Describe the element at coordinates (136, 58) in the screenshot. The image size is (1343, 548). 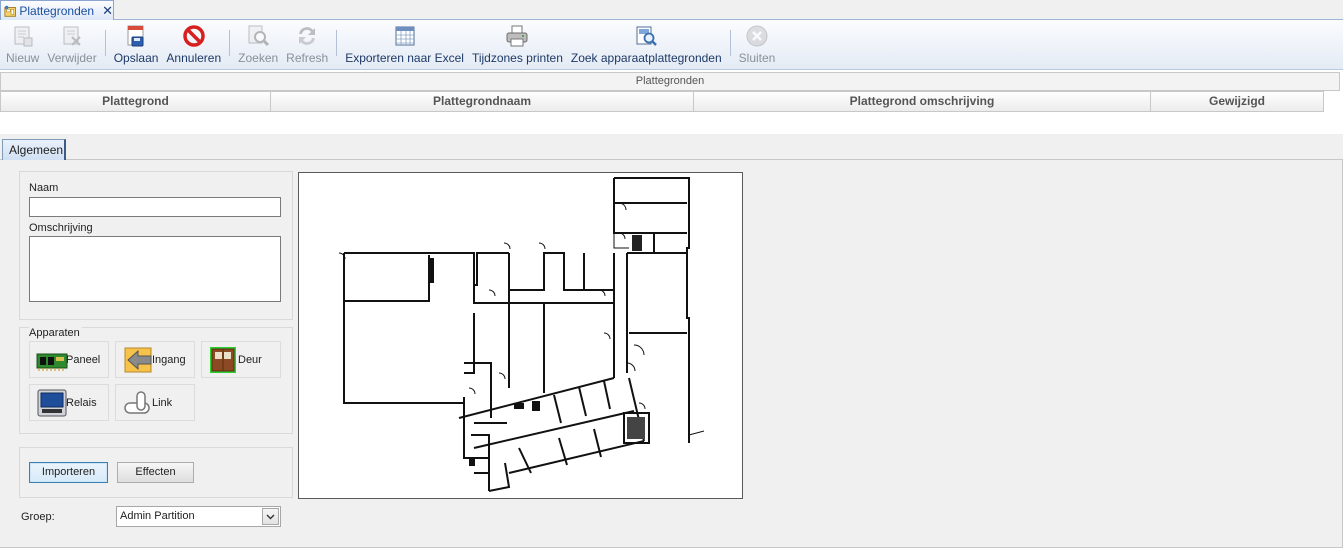
I see `save-label: Opslaan` at that location.